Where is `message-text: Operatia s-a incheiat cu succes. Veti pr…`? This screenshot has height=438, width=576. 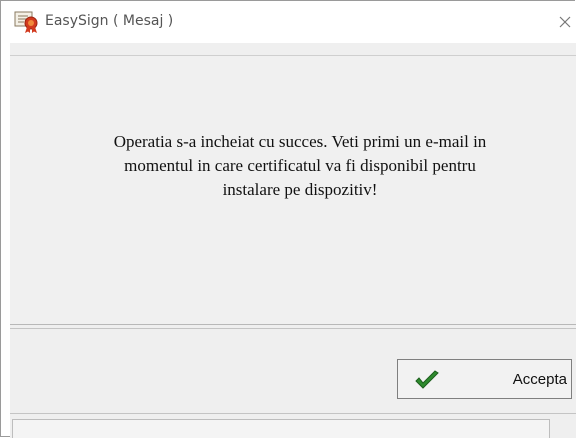
message-text: Operatia s-a incheiat cu succes. Veti pr… is located at coordinates (300, 166).